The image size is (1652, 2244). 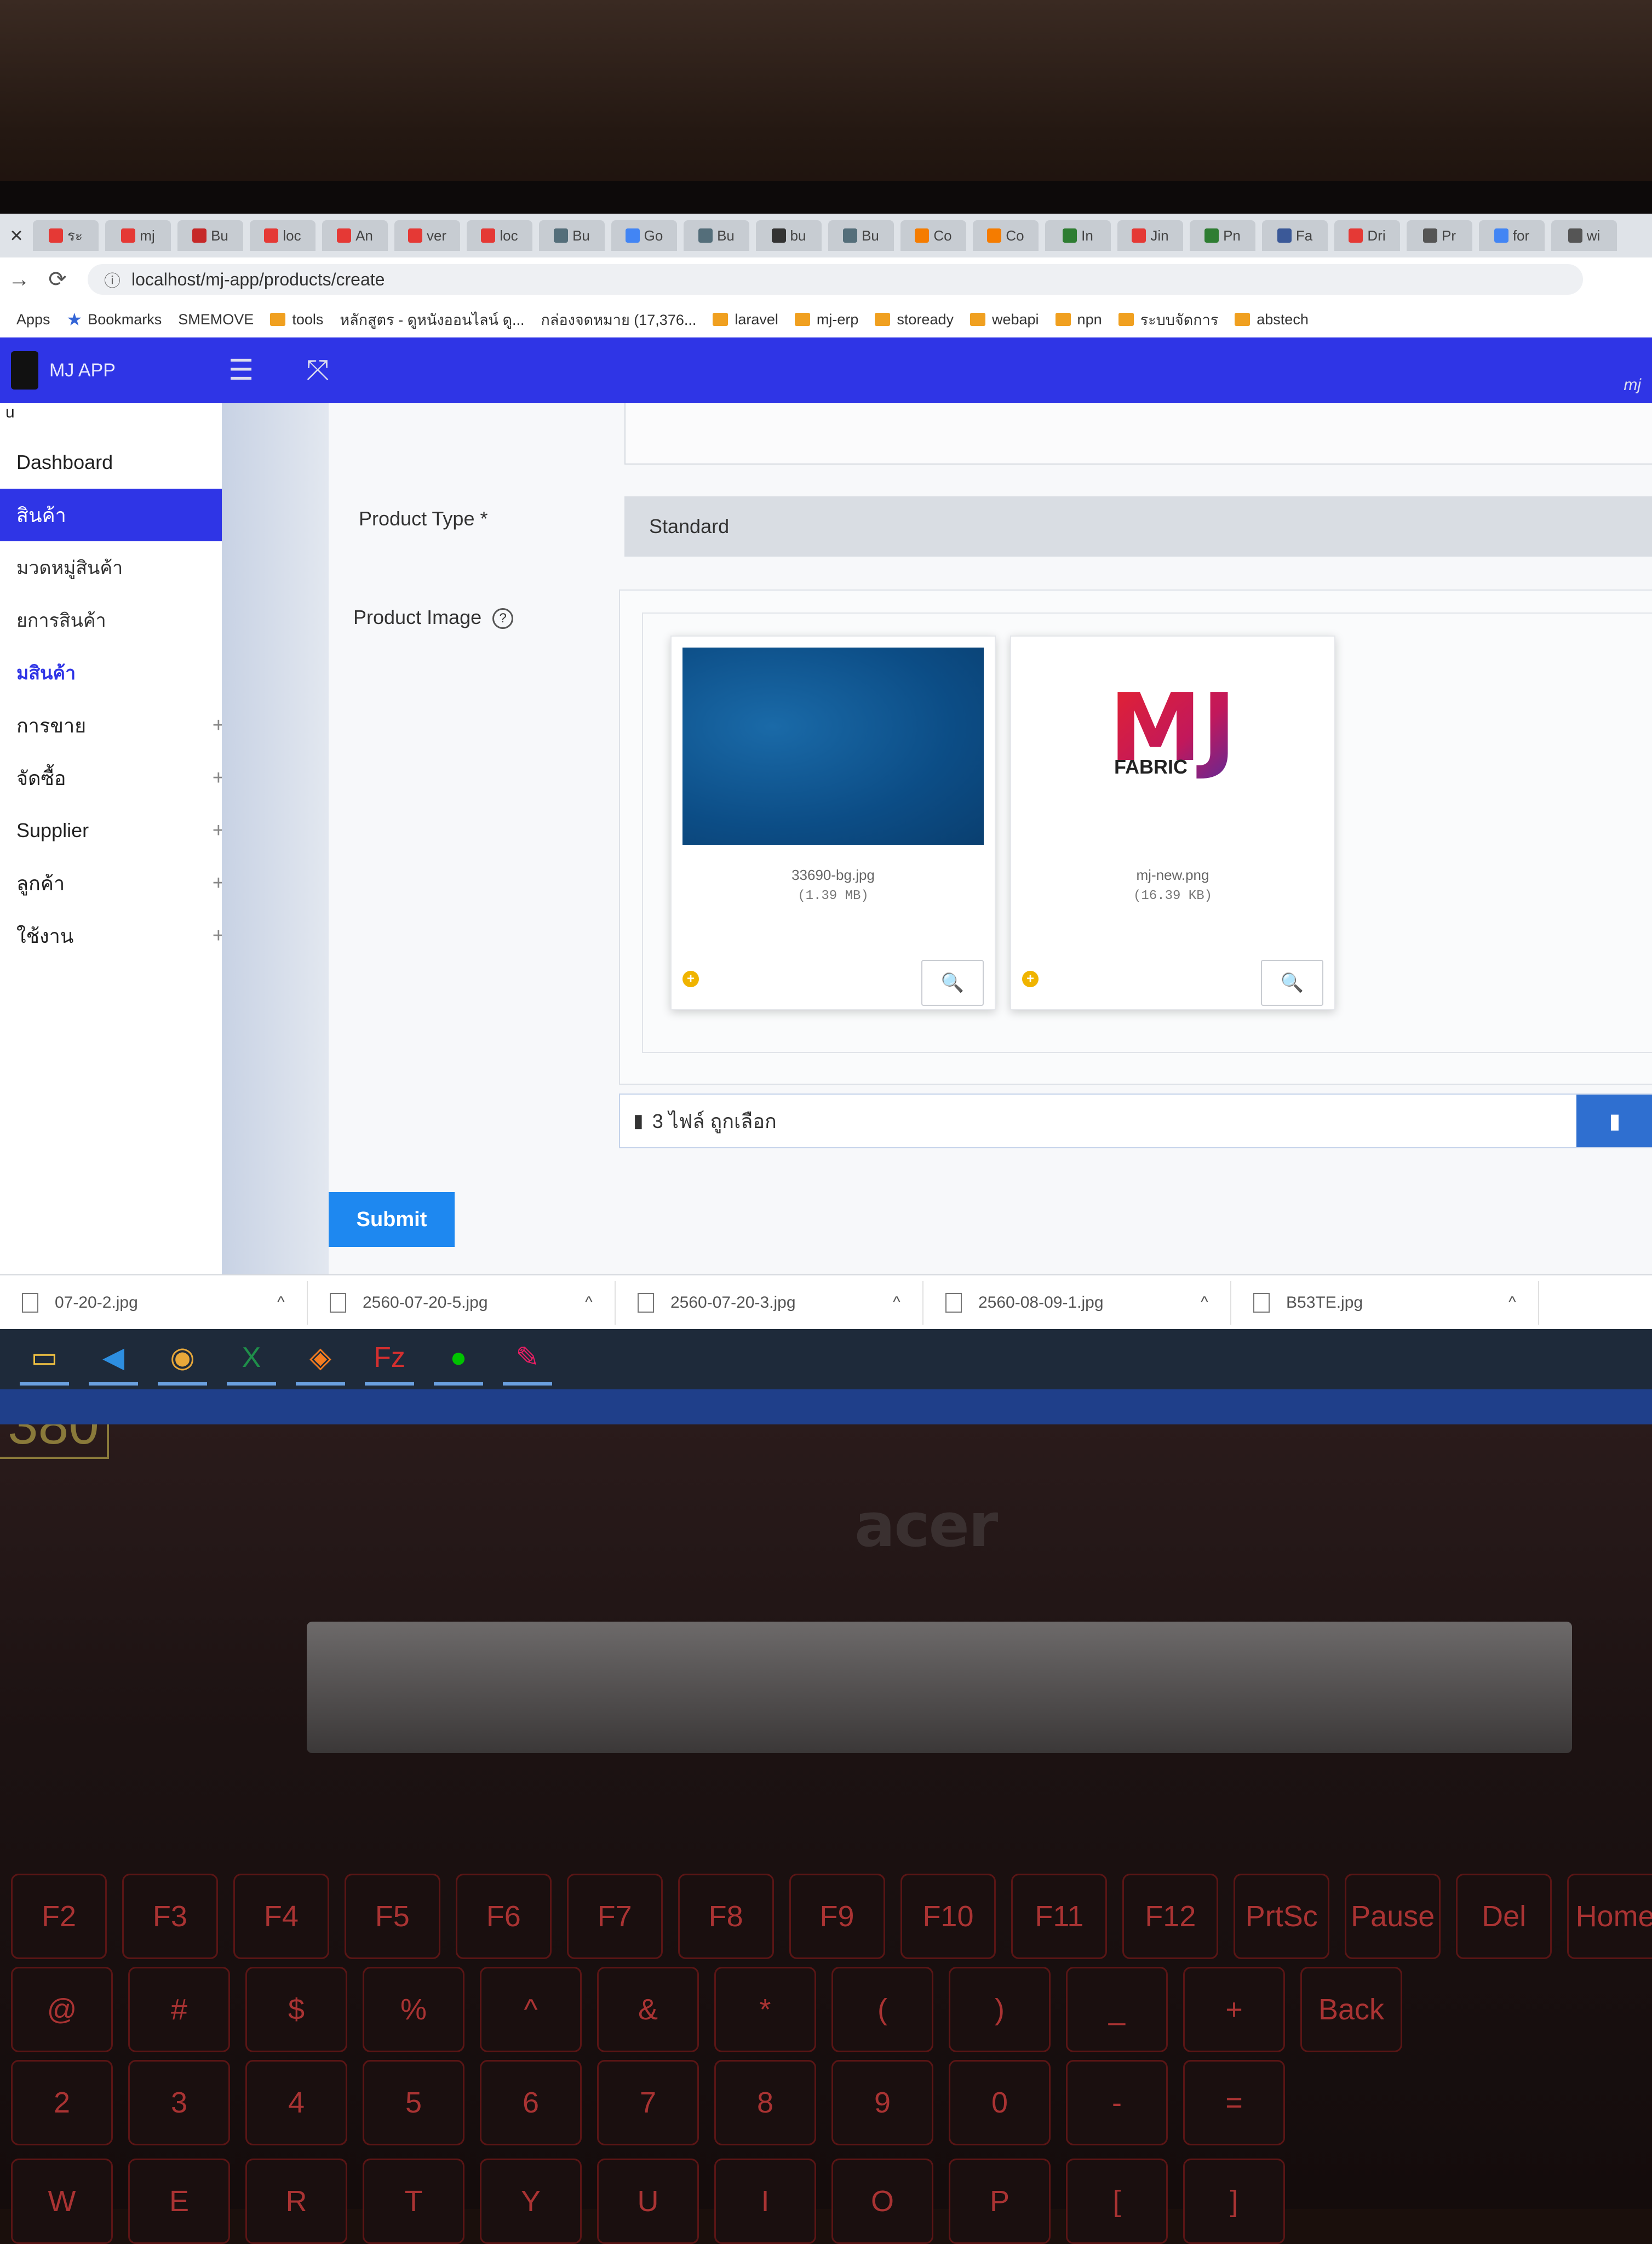 What do you see at coordinates (638, 1120) in the screenshot?
I see `file-icon: ▮` at bounding box center [638, 1120].